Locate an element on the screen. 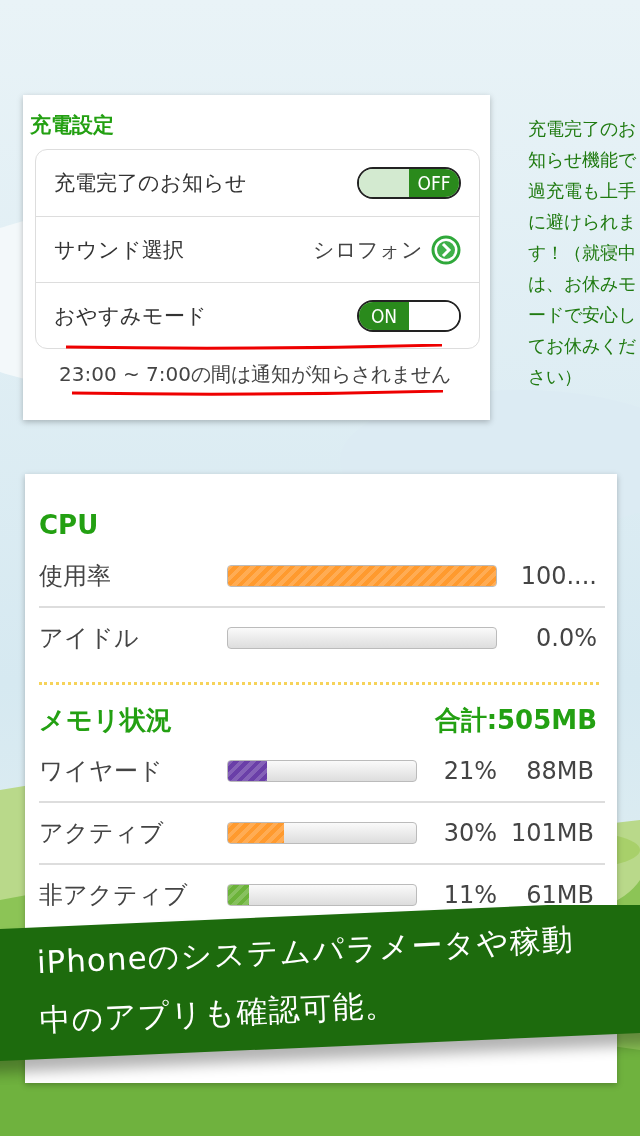 The height and width of the screenshot is (1136, 640). side-note: 充電完了のお知らせ機能で過充電も上手に避けられます！（就寝中は、お休みモードで安心してお休みください） is located at coordinates (582, 253).